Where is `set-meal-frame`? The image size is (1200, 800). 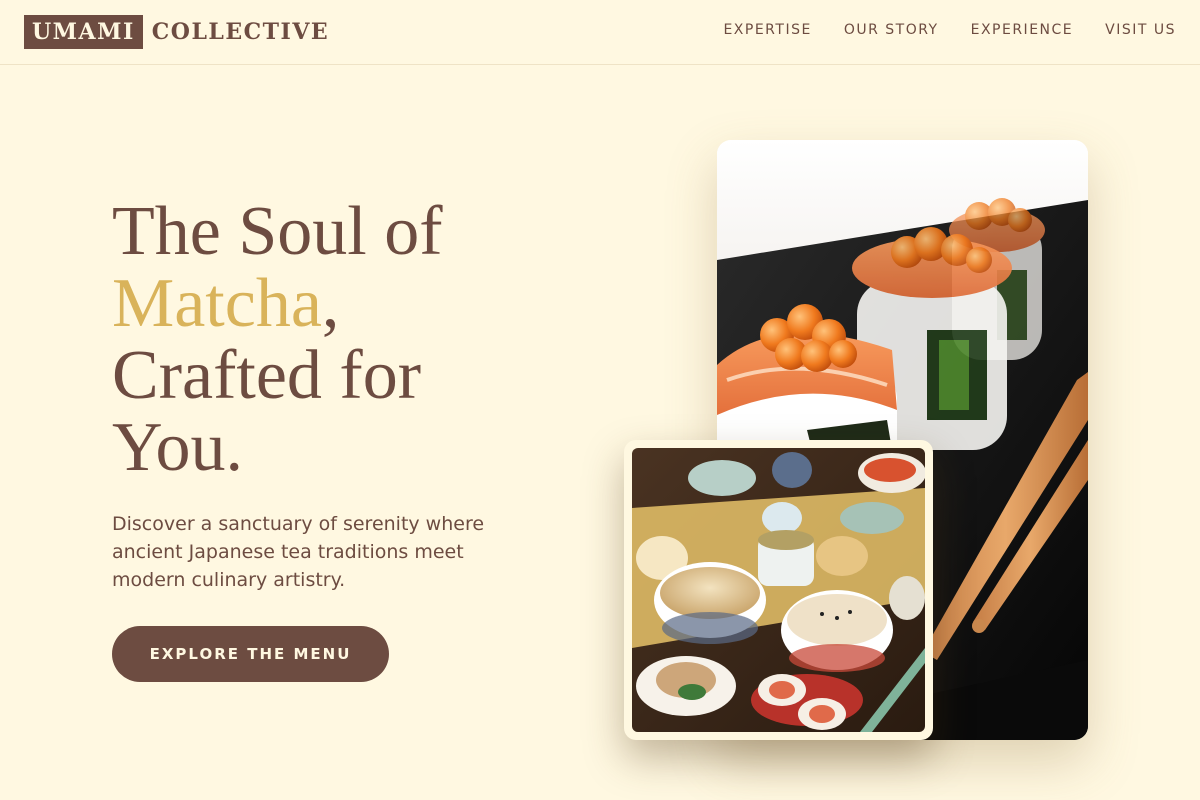
set-meal-frame is located at coordinates (778, 590).